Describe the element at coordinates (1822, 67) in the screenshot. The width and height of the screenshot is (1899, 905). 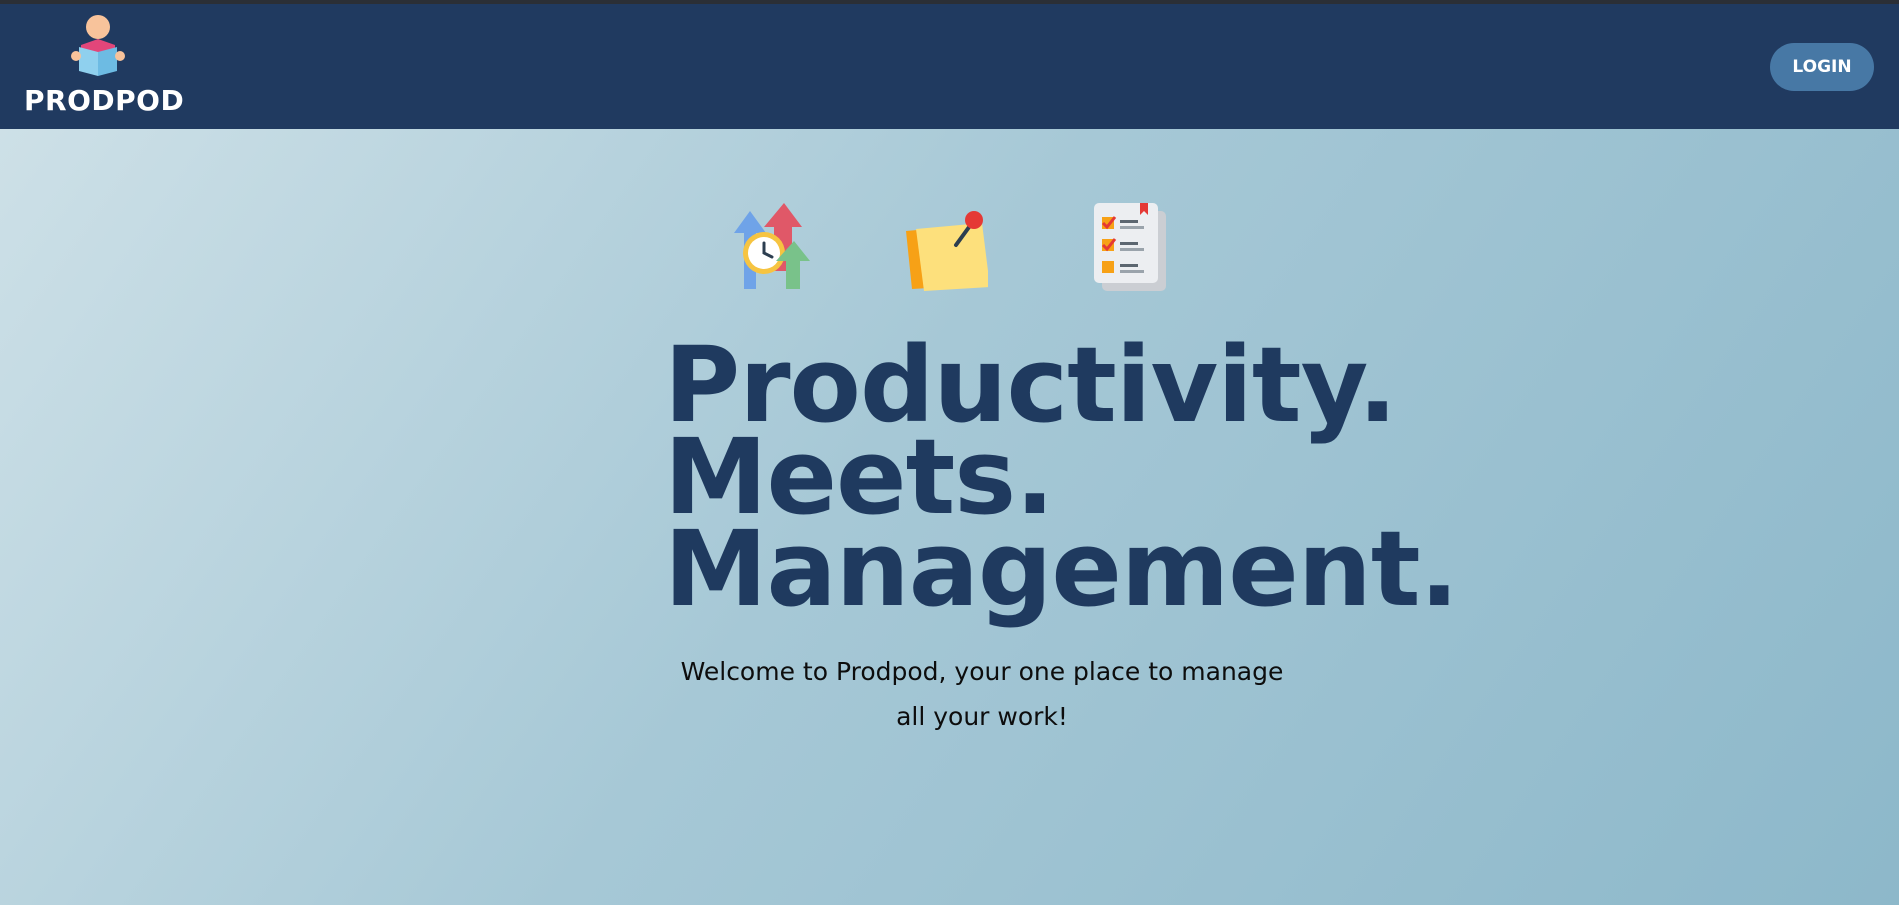
I see `login-button: LOGIN` at that location.